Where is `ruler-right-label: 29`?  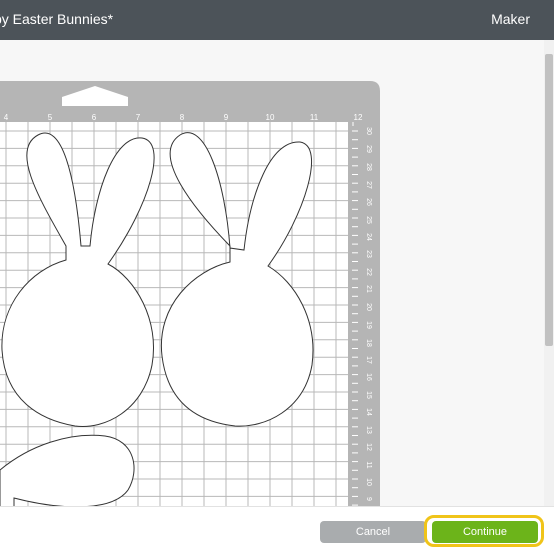 ruler-right-label: 29 is located at coordinates (368, 149).